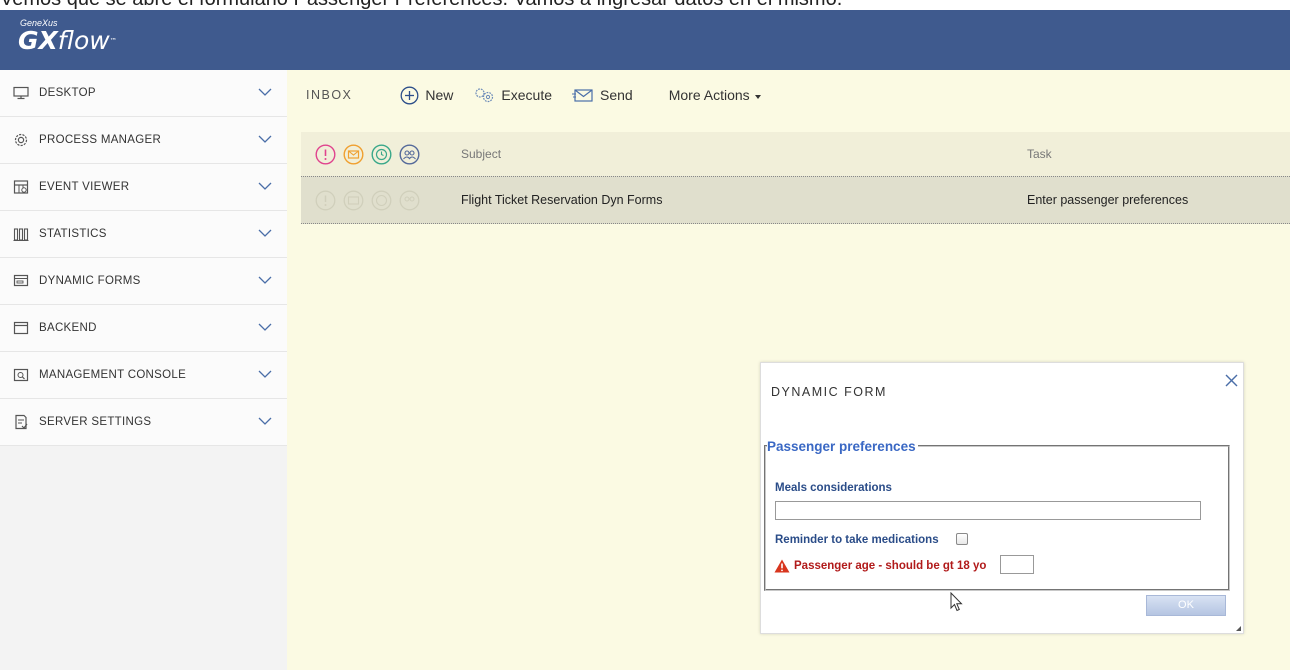 The image size is (1290, 670). What do you see at coordinates (113, 41) in the screenshot?
I see `brand-tm: ™` at bounding box center [113, 41].